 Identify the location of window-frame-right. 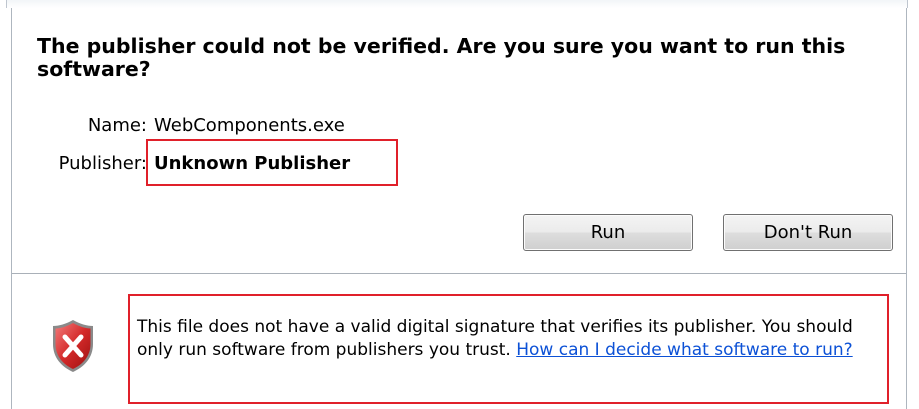
(906, 208).